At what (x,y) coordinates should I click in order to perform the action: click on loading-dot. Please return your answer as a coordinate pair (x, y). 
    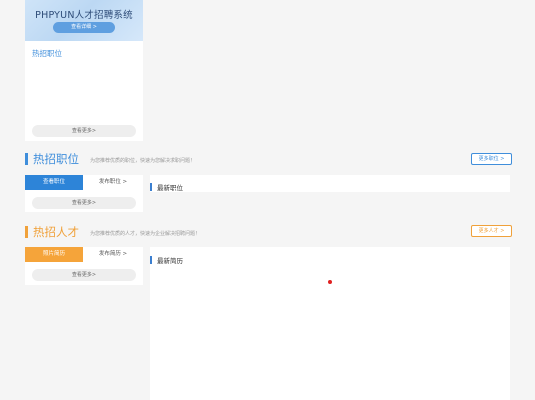
    Looking at the image, I should click on (330, 282).